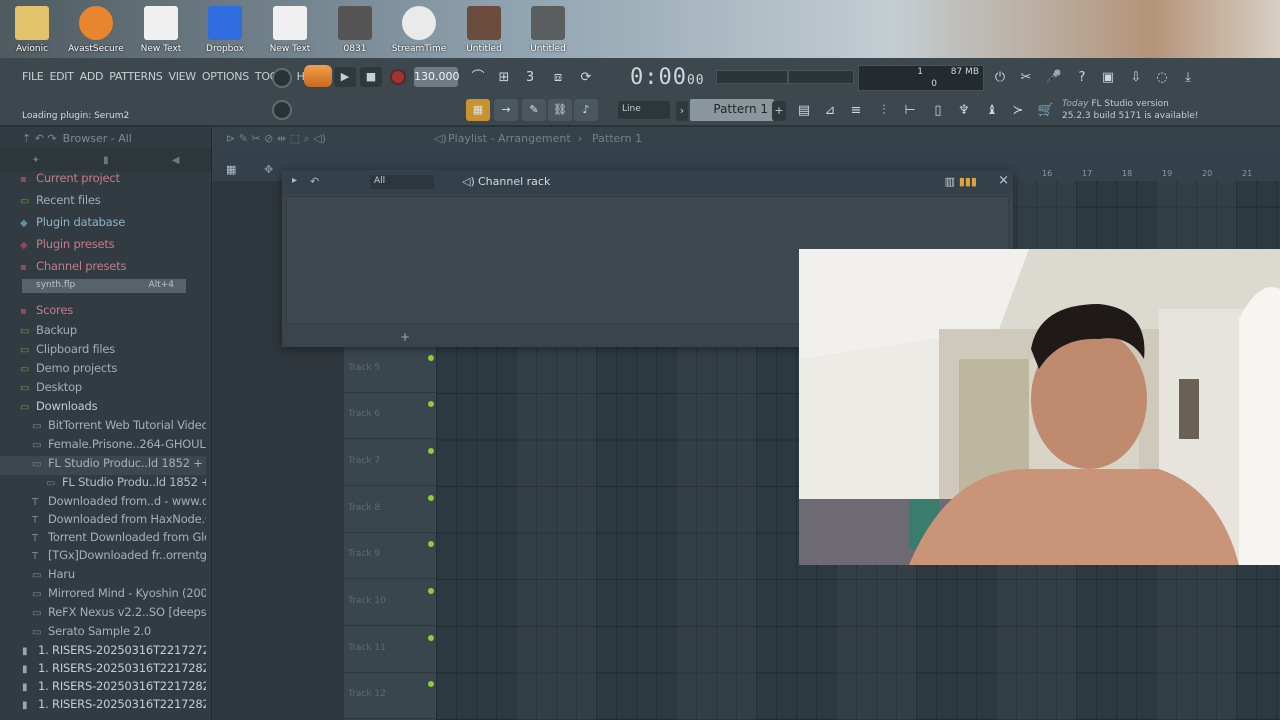  Describe the element at coordinates (506, 110) in the screenshot. I see `arrow-right-icon: →` at that location.